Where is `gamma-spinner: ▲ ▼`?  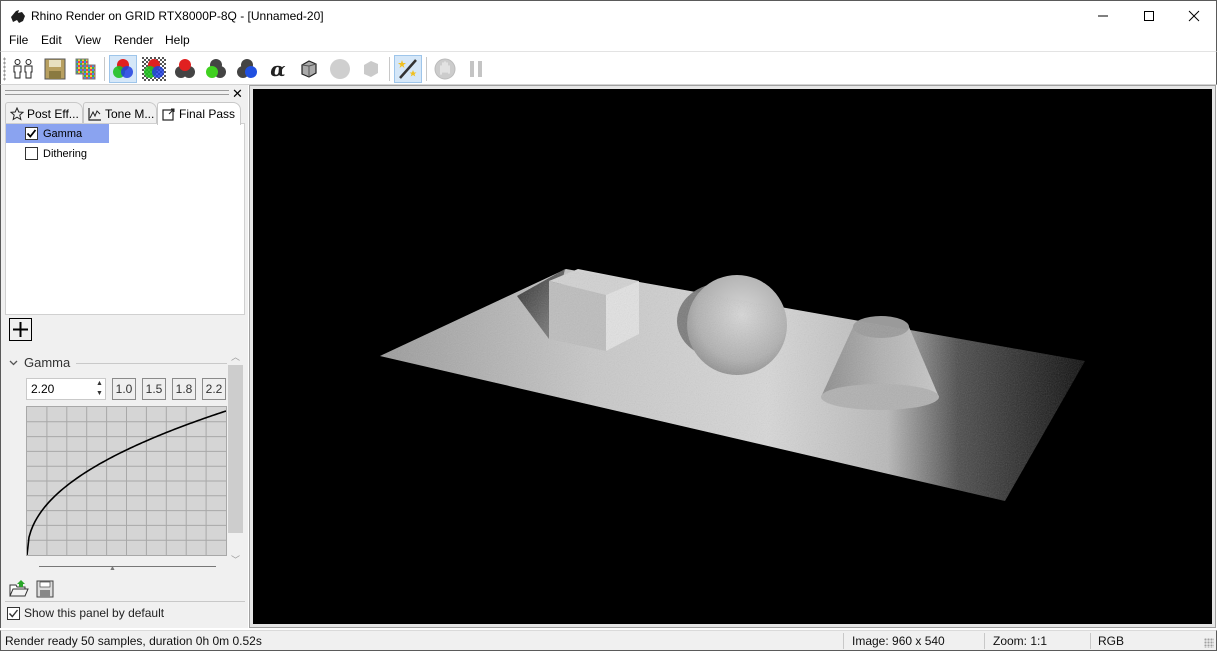 gamma-spinner: ▲ ▼ is located at coordinates (99, 389).